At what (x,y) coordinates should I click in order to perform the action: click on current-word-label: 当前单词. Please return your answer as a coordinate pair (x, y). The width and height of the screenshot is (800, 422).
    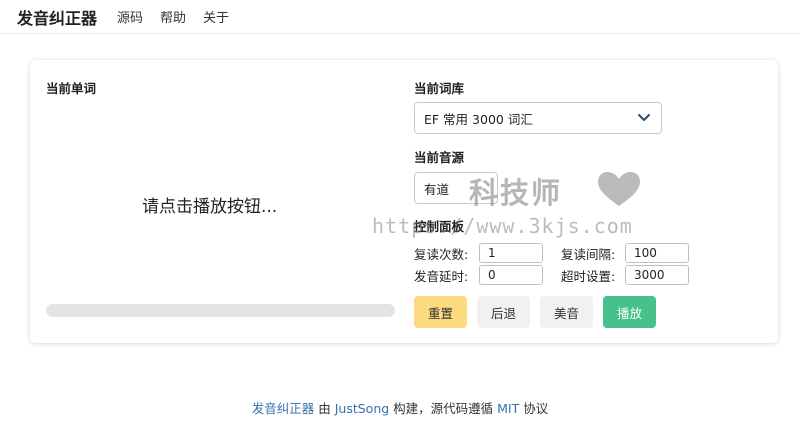
    Looking at the image, I should click on (71, 88).